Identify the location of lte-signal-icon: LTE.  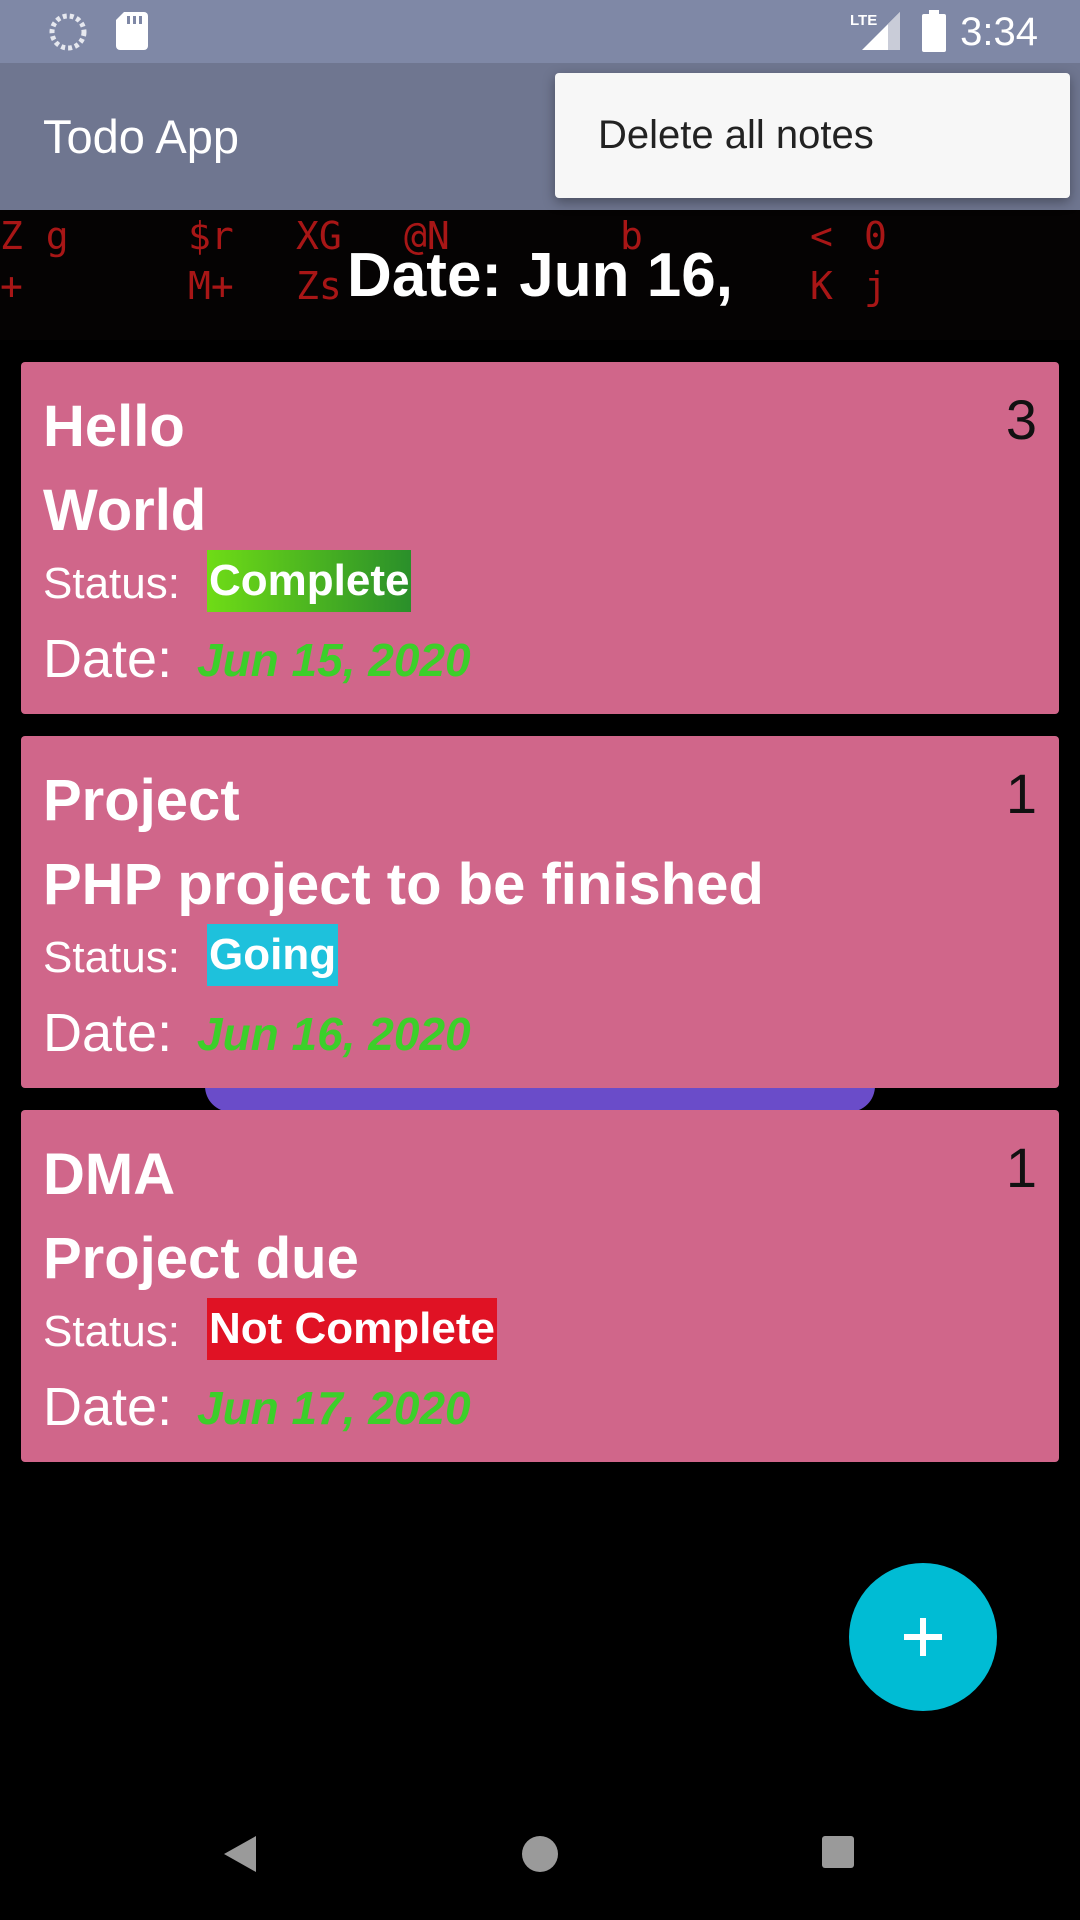
(876, 33).